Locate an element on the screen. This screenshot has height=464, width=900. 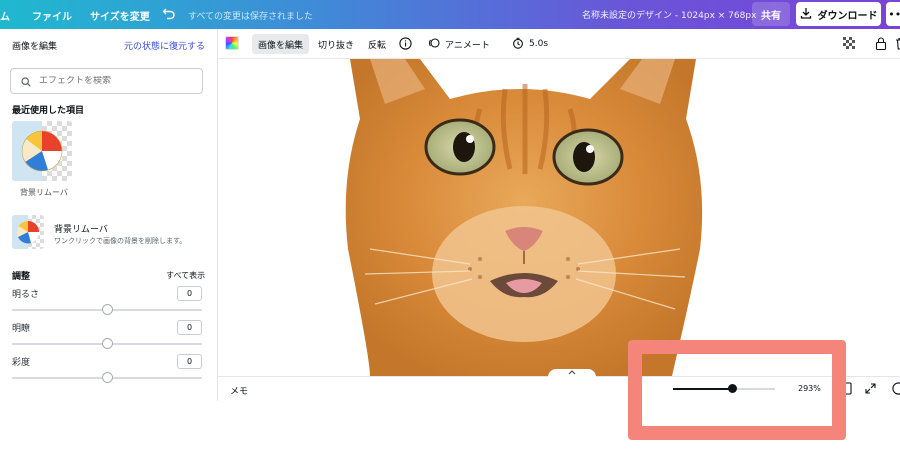
adjust-section-title: 調整 is located at coordinates (21, 277).